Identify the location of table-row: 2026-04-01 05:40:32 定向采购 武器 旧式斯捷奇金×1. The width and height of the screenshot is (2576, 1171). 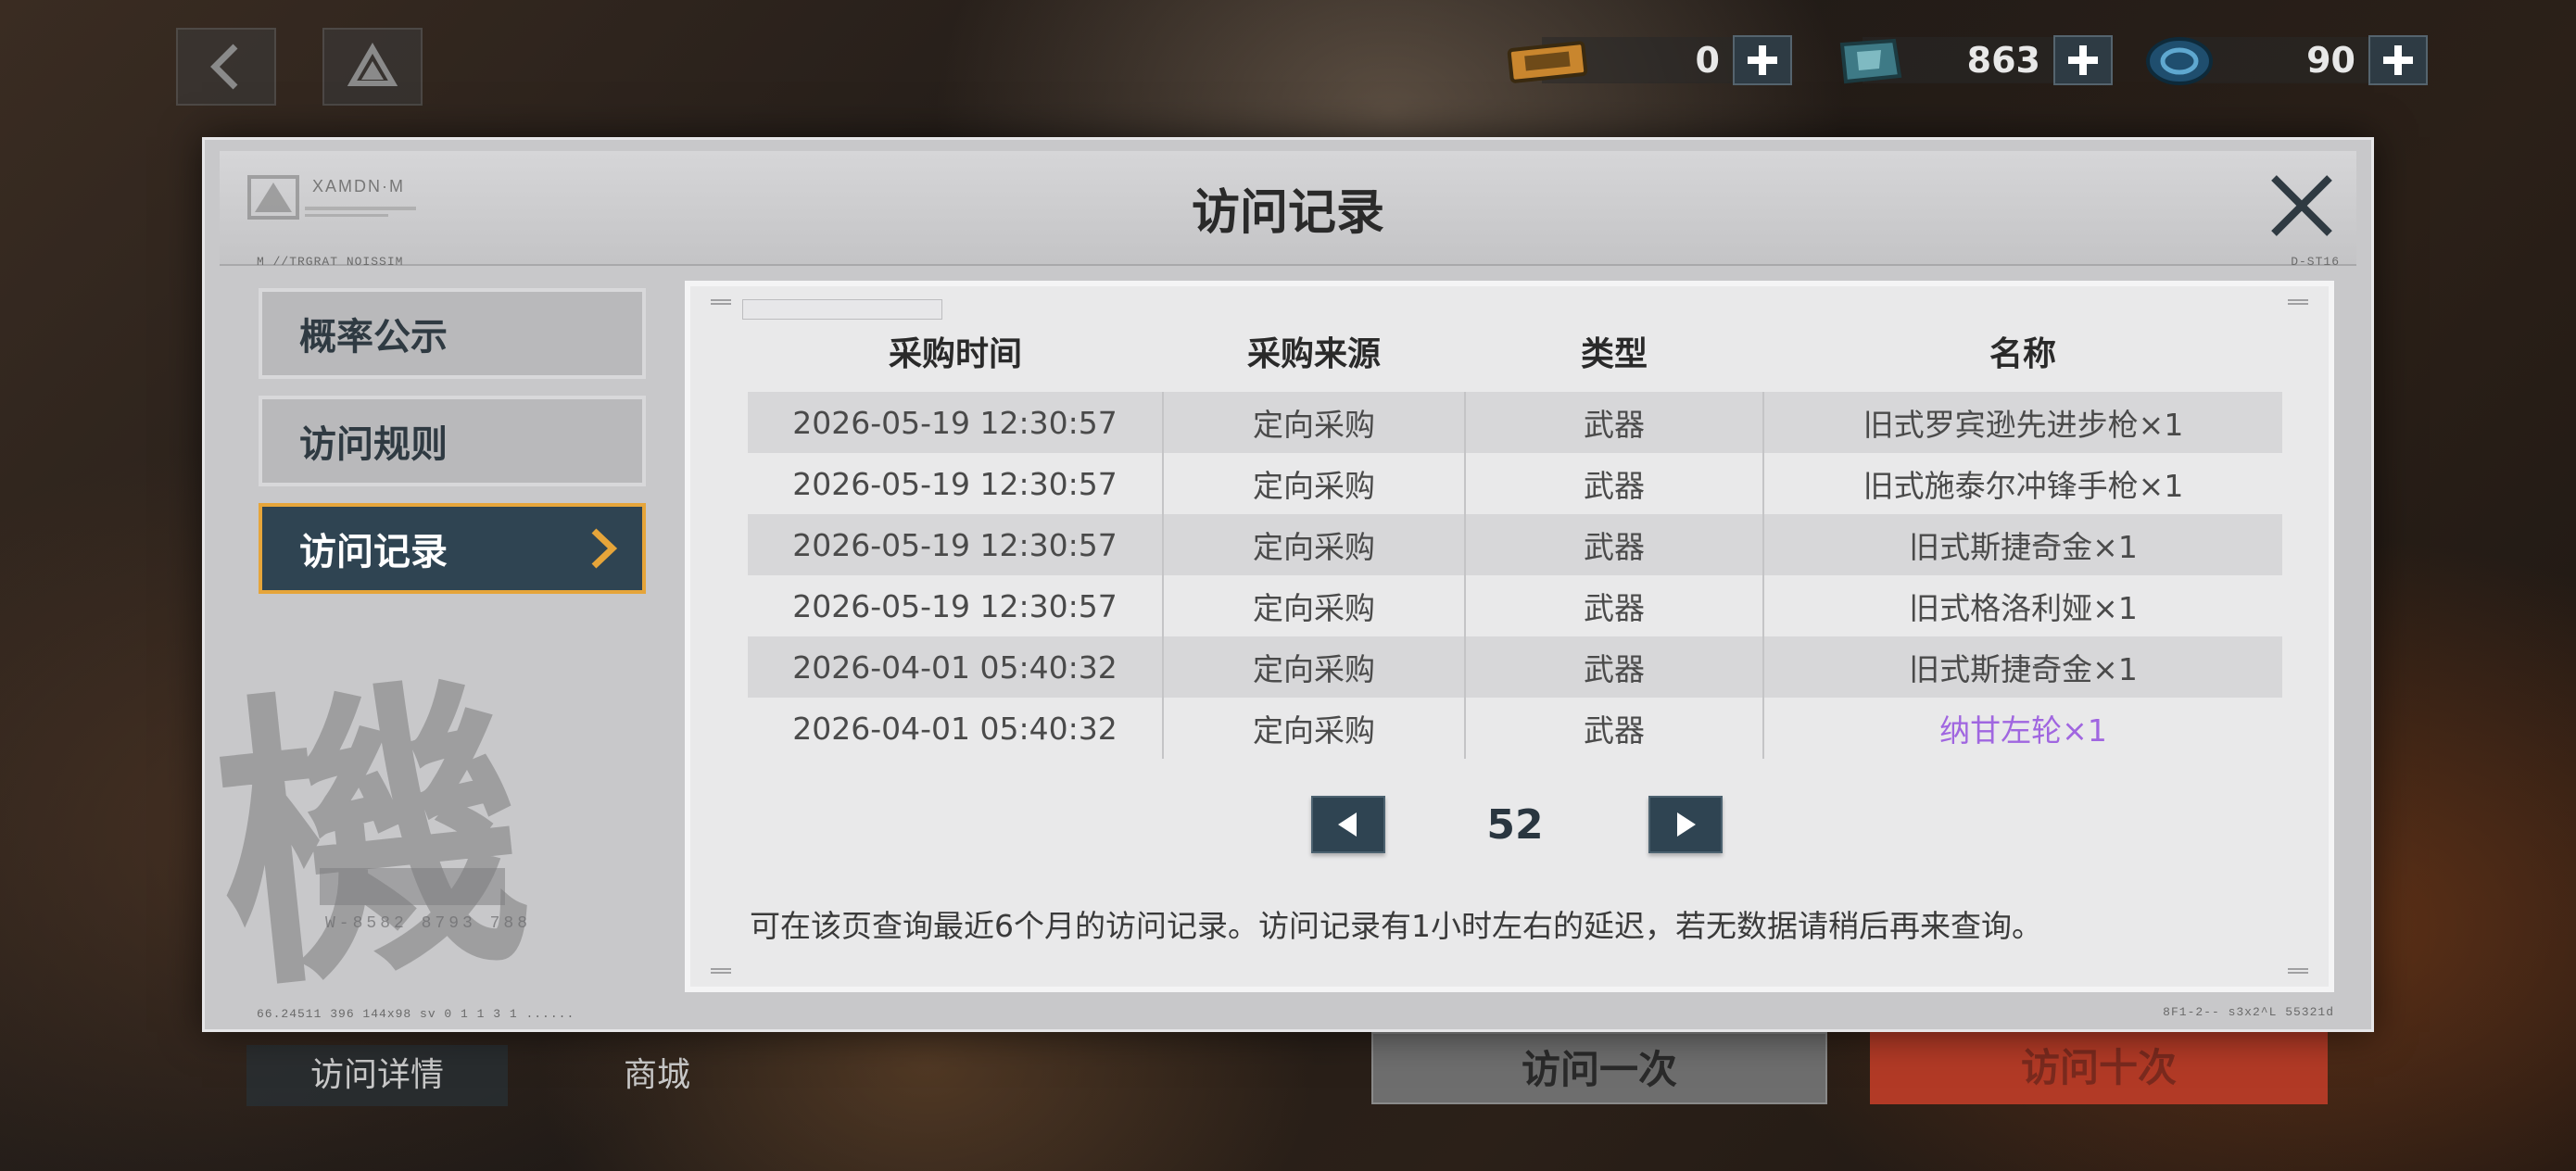
(1515, 667).